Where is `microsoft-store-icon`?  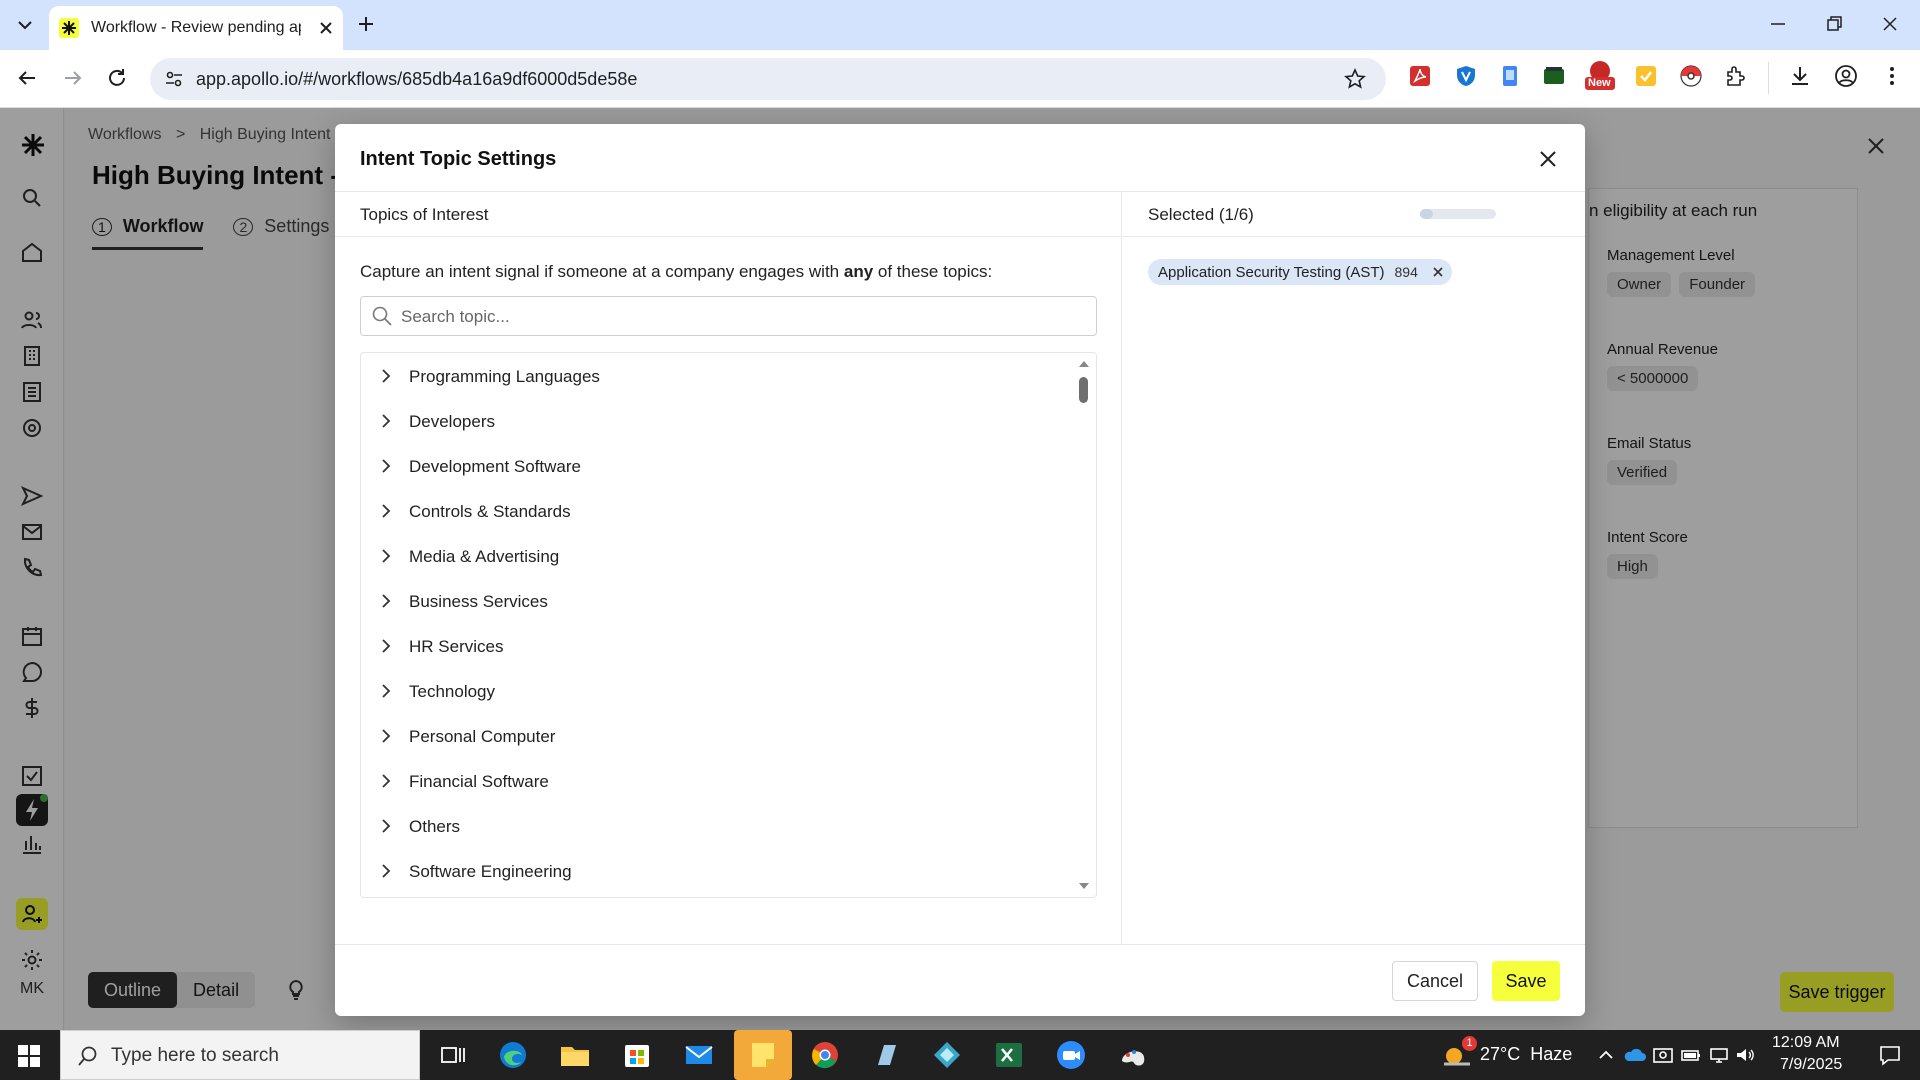 microsoft-store-icon is located at coordinates (637, 1055).